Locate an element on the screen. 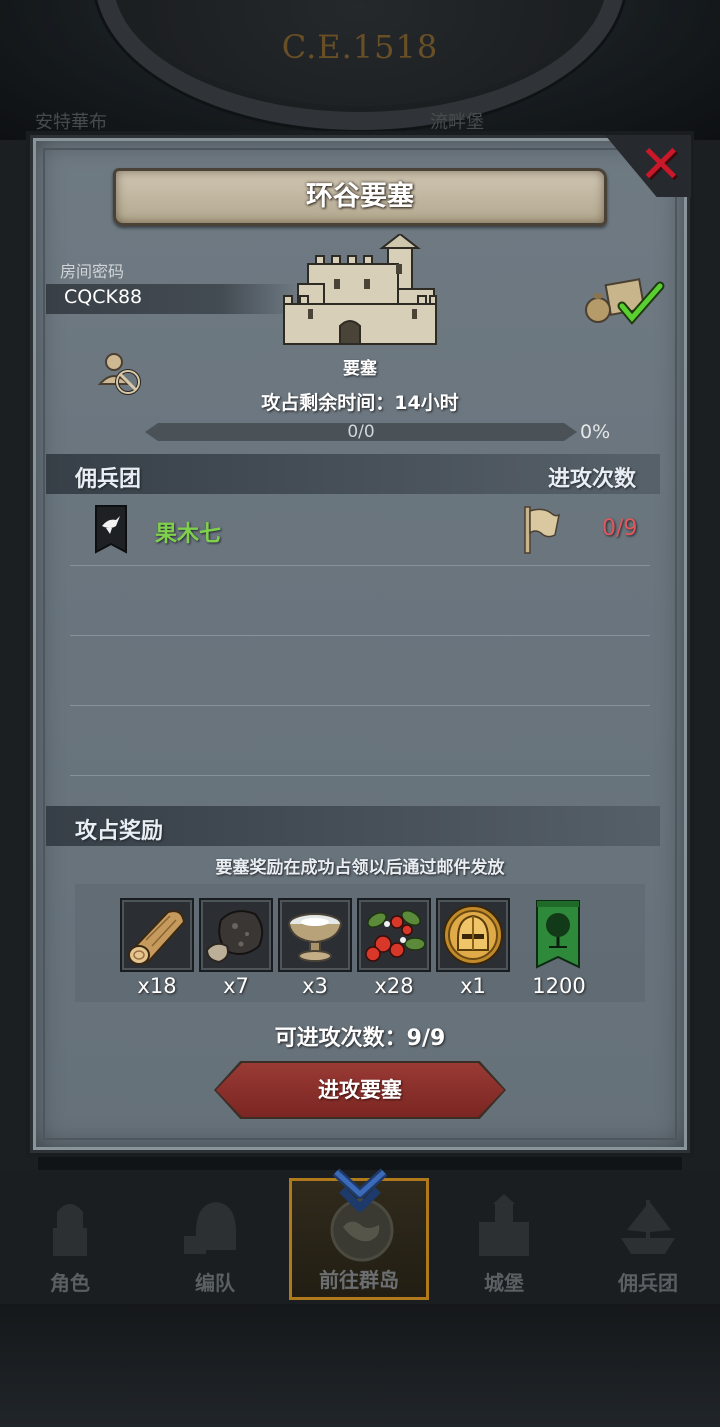 Image resolution: width=720 pixels, height=1427 pixels. mercenary-attack-count: 0/9 is located at coordinates (620, 528).